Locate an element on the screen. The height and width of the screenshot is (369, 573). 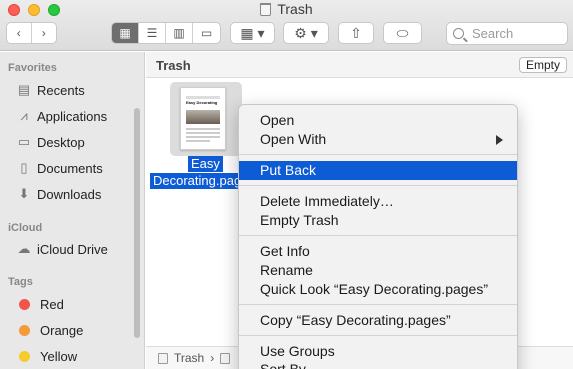
sidebar-scrollbar is located at coordinates (137, 223).